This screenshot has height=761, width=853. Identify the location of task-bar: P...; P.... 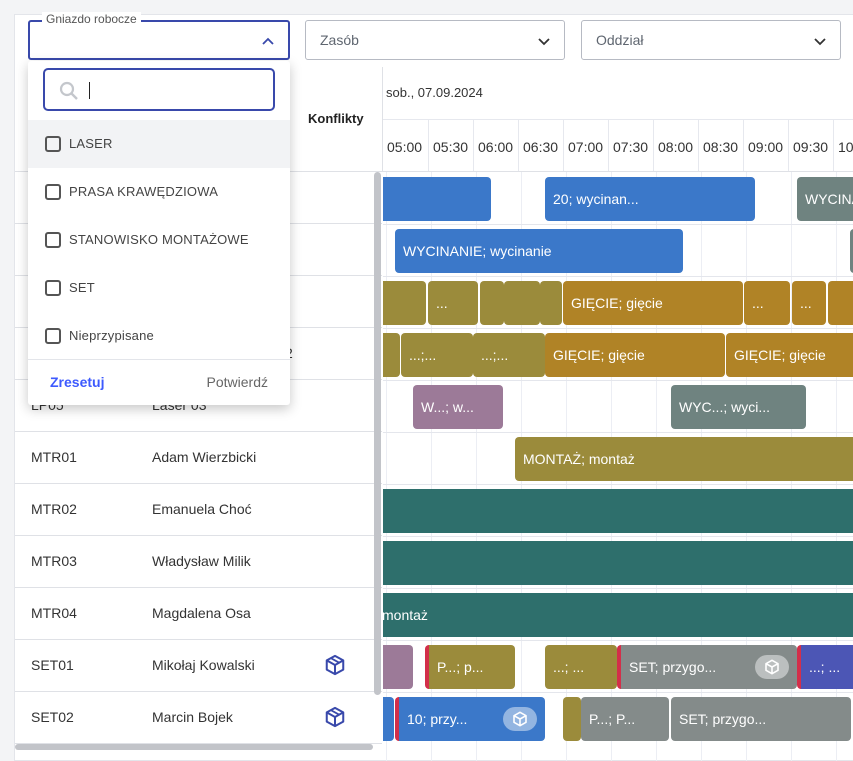
(625, 719).